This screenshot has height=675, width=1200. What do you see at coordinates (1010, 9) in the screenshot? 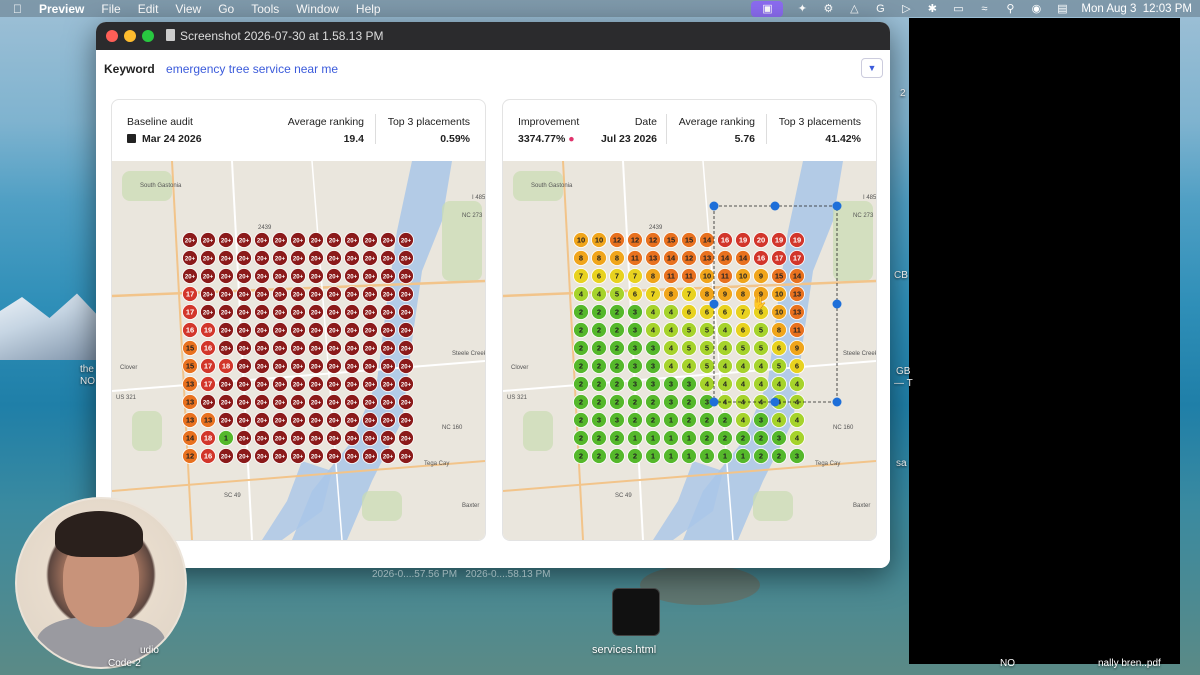
I see `search-icon: ⚲` at bounding box center [1010, 9].